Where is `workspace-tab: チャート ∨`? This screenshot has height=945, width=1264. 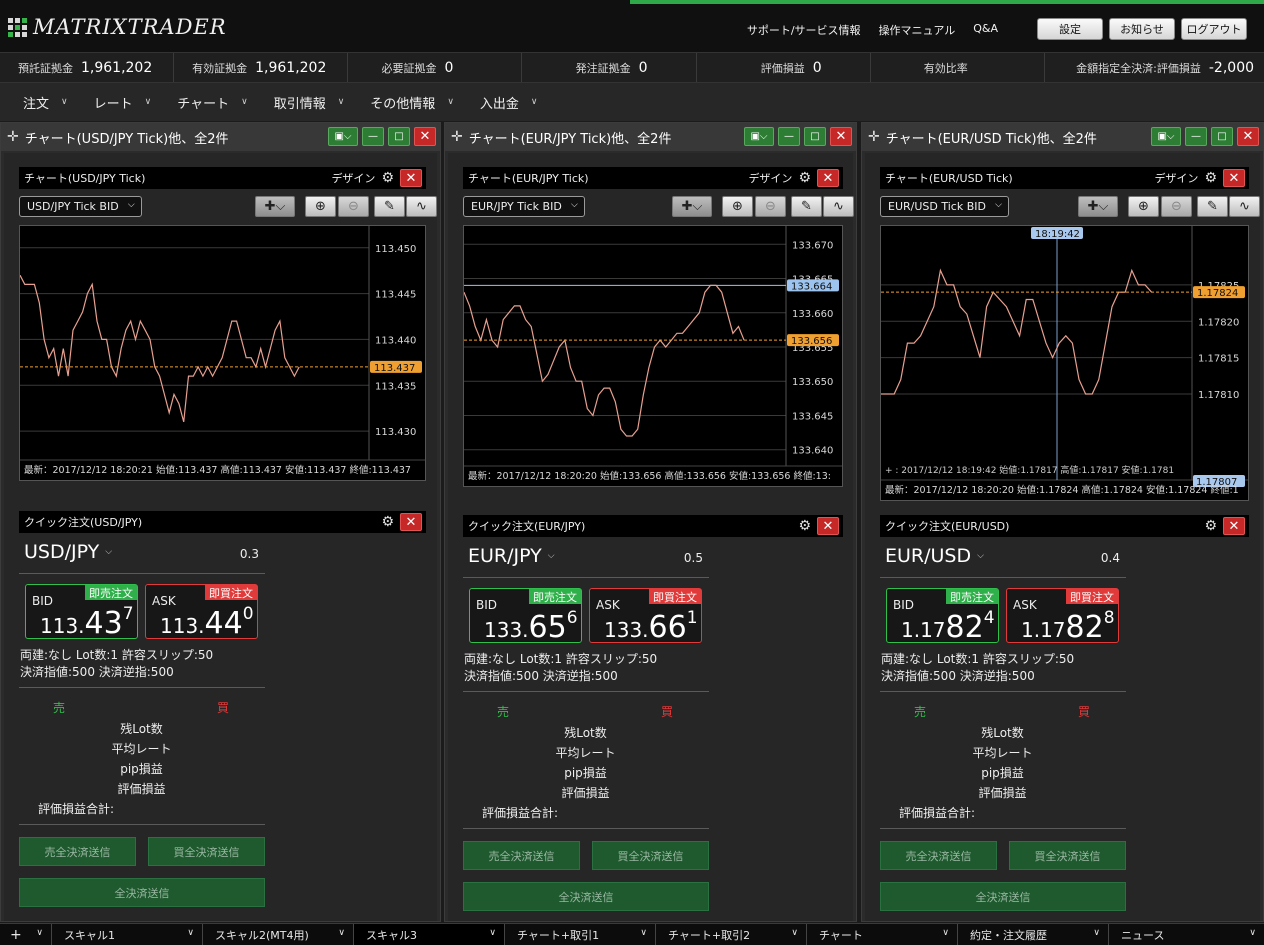
workspace-tab: チャート ∨ is located at coordinates (882, 934).